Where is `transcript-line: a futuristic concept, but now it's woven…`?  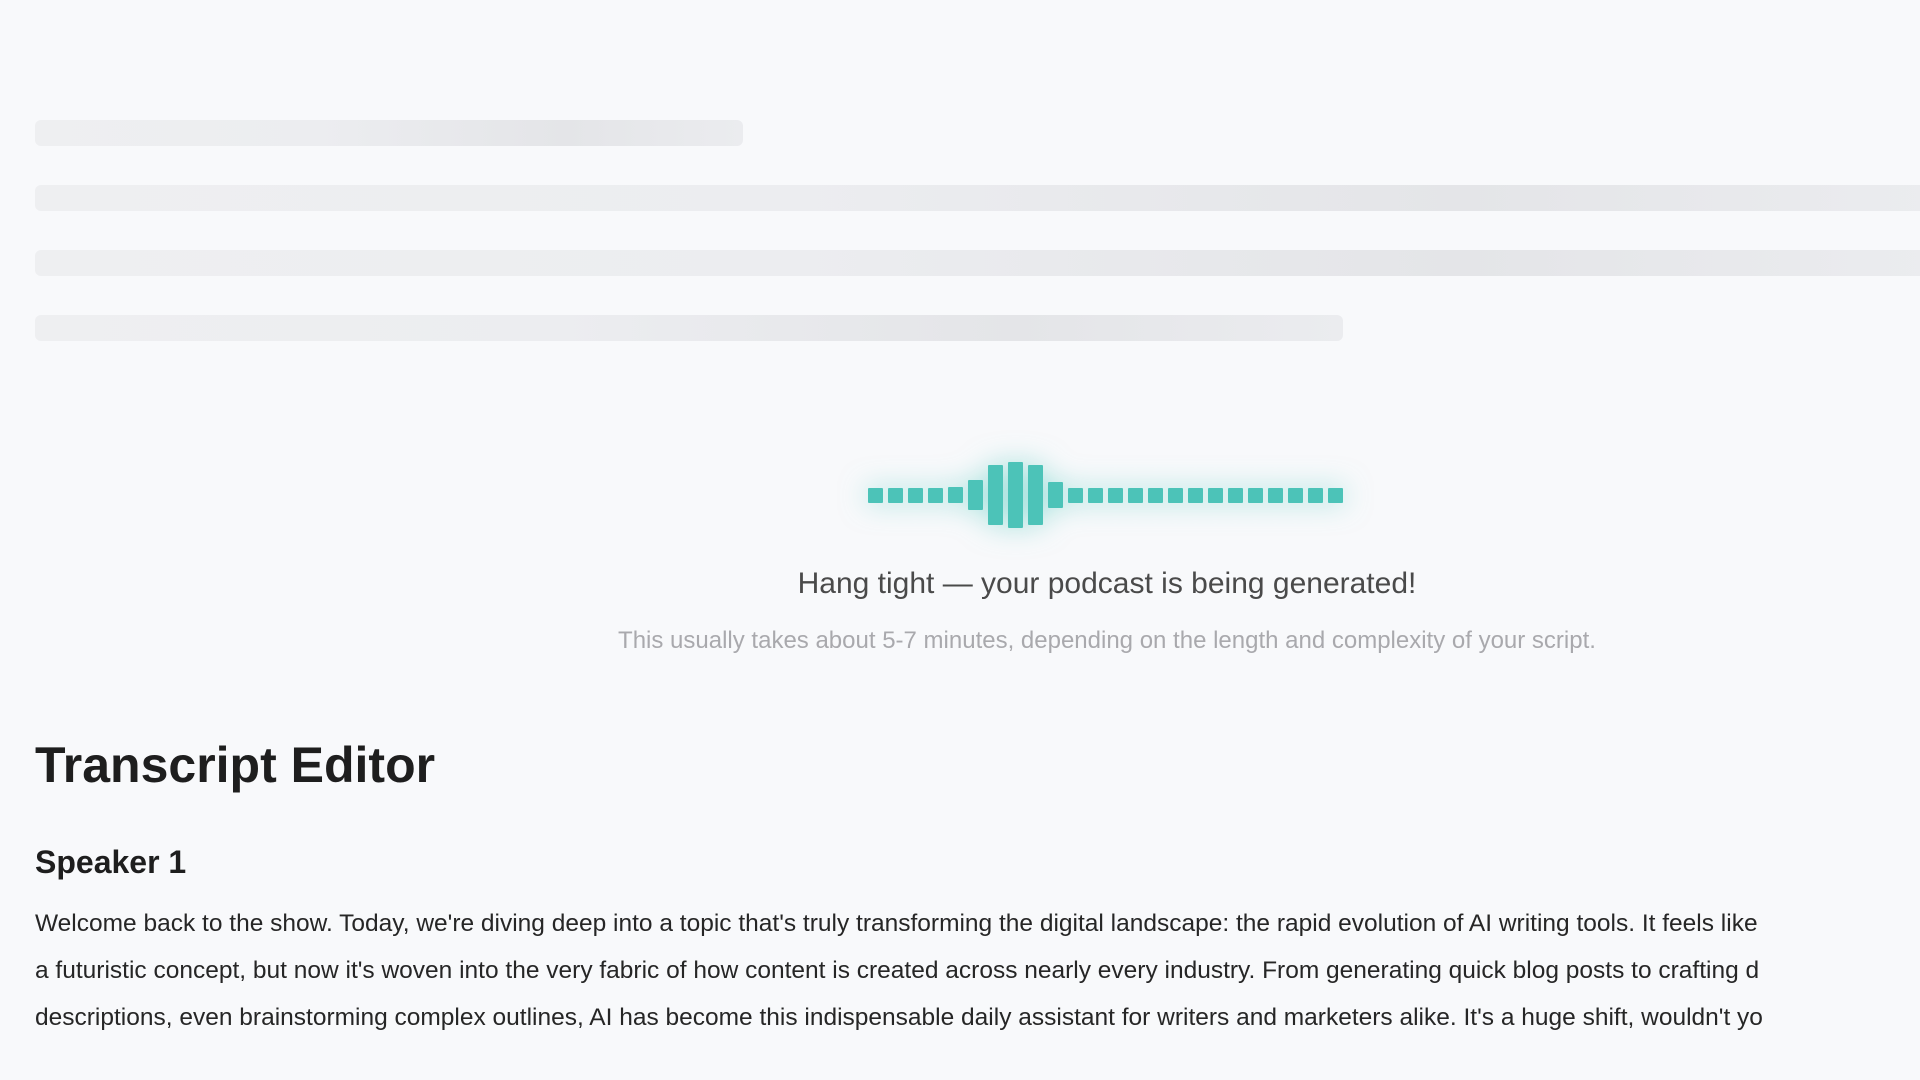
transcript-line: a futuristic concept, but now it's woven… is located at coordinates (897, 970).